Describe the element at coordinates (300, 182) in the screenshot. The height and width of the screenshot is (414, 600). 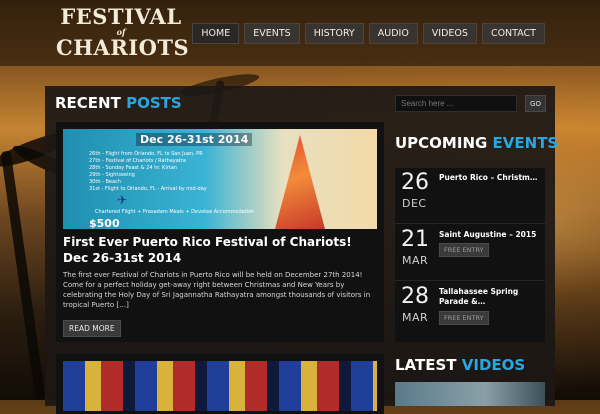
I see `chariot-image` at that location.